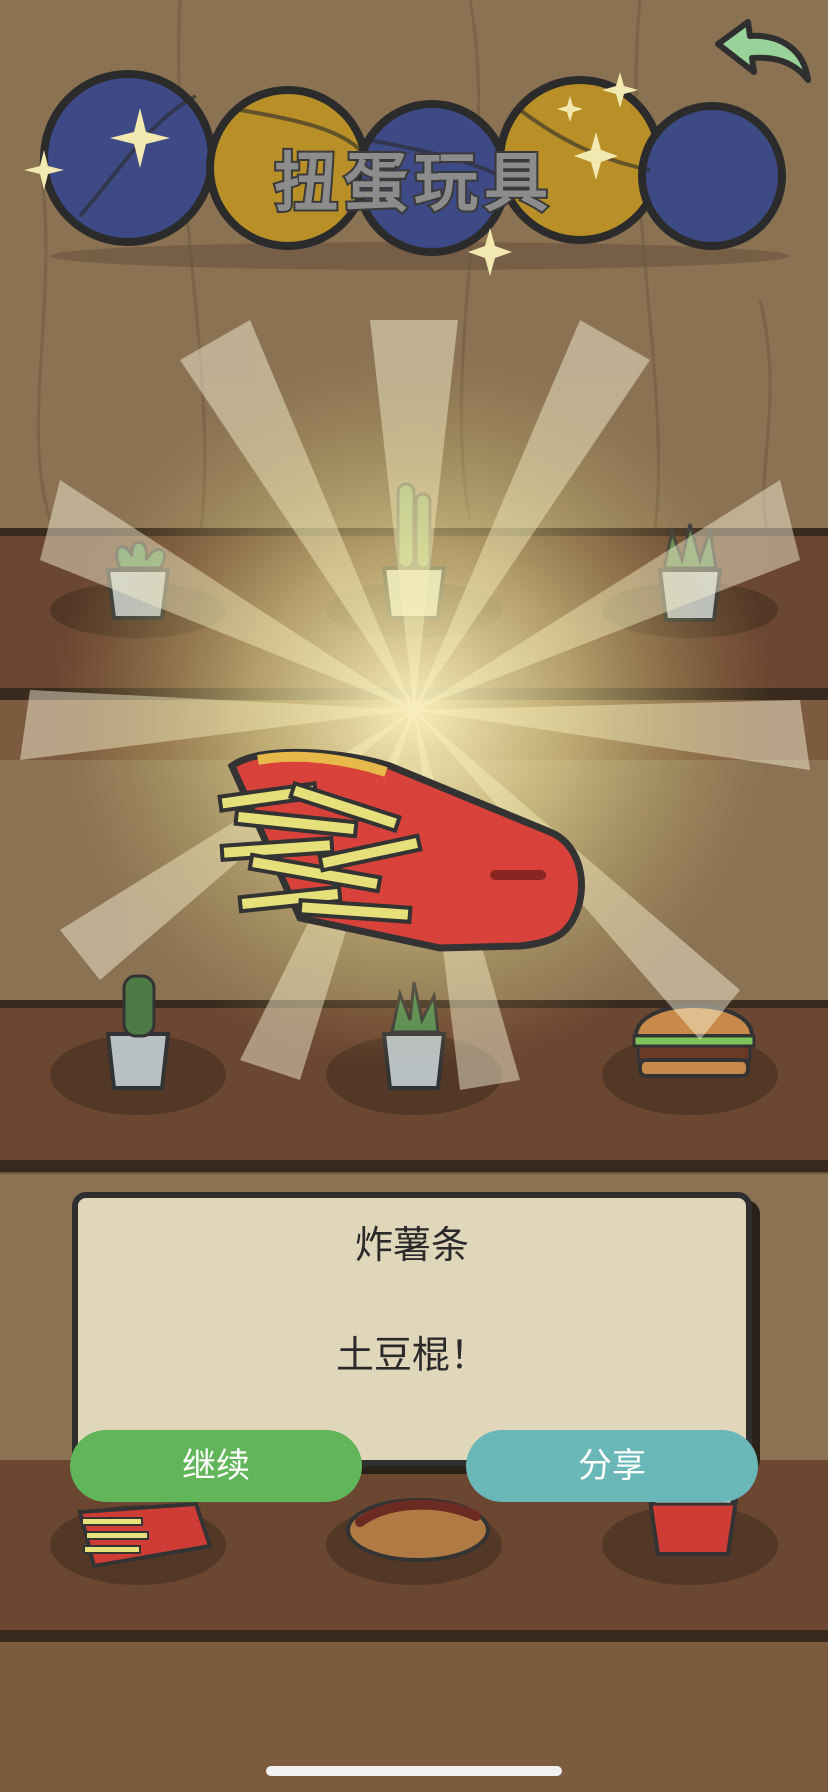  What do you see at coordinates (413, 184) in the screenshot?
I see `page-title: 扭蛋玩具` at bounding box center [413, 184].